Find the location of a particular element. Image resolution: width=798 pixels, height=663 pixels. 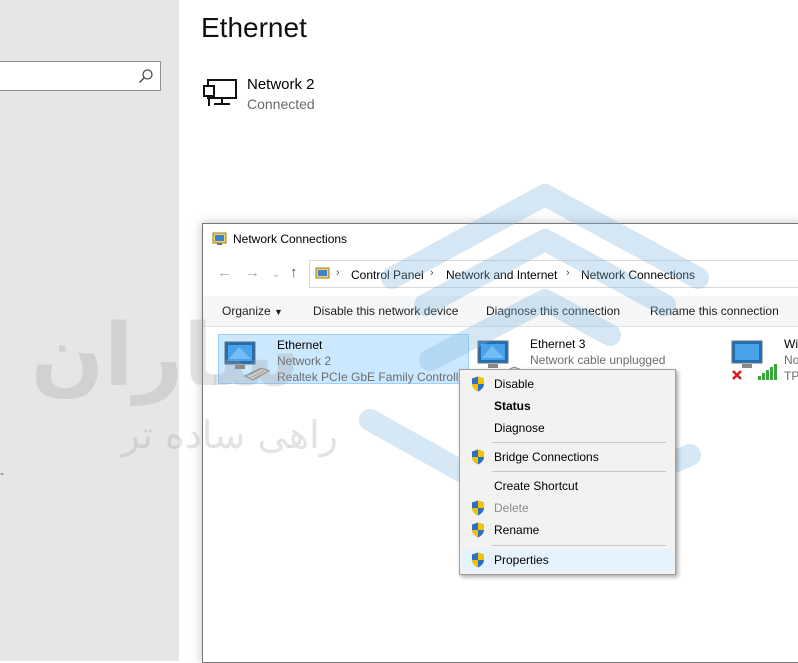

network-adapter-icon is located at coordinates (247, 361).